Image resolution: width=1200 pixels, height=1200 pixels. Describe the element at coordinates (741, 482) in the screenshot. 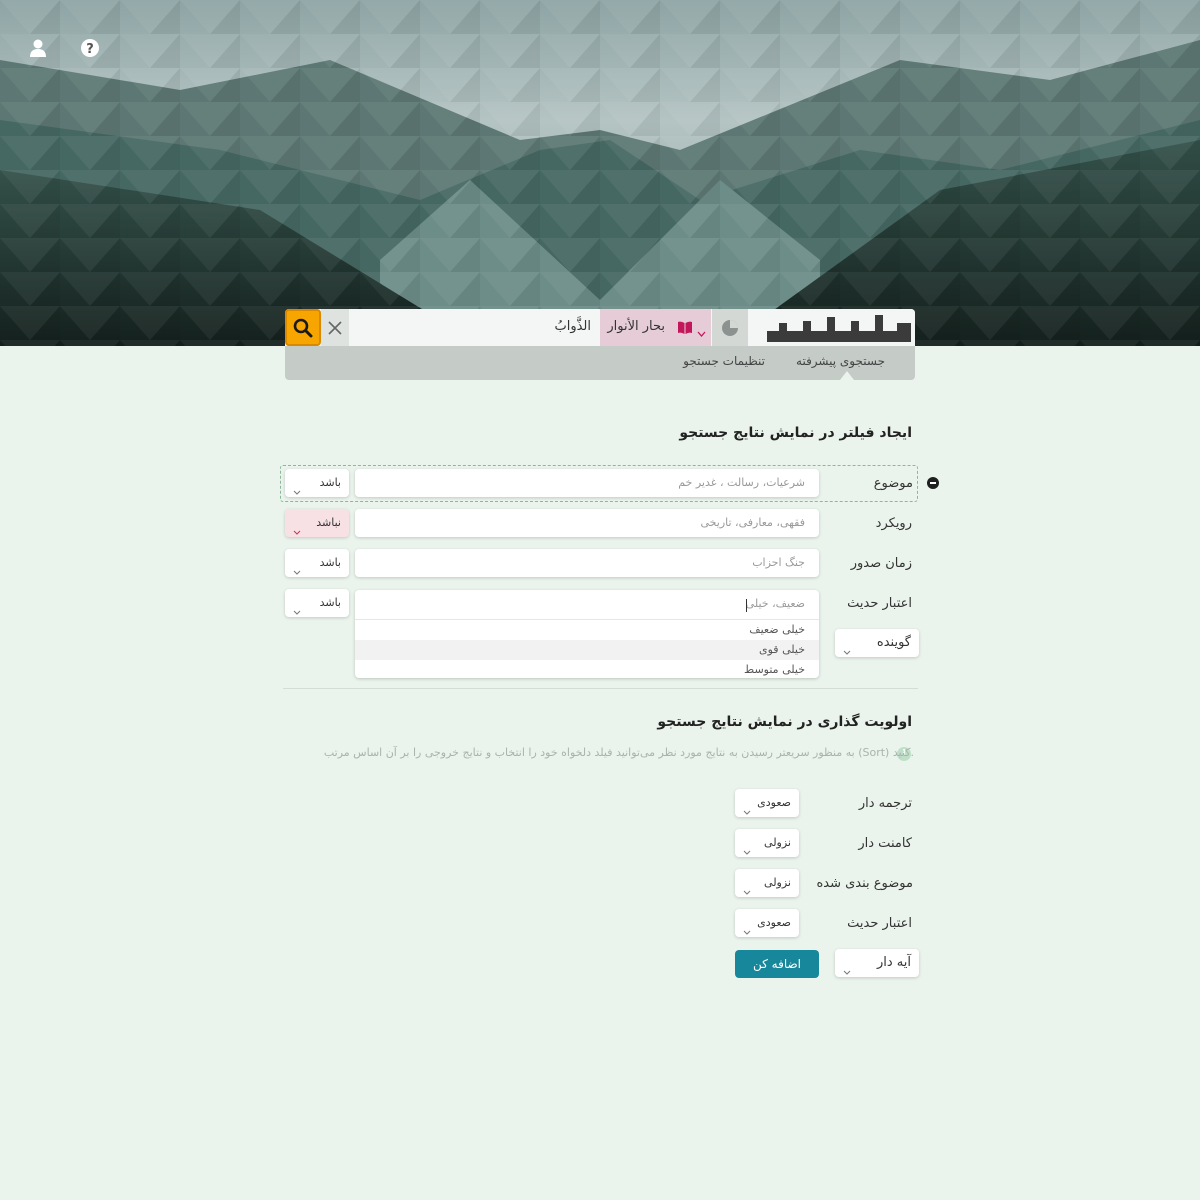

I see `topic-placeholder: شرعیات، رسالت ، غدیر خم` at that location.